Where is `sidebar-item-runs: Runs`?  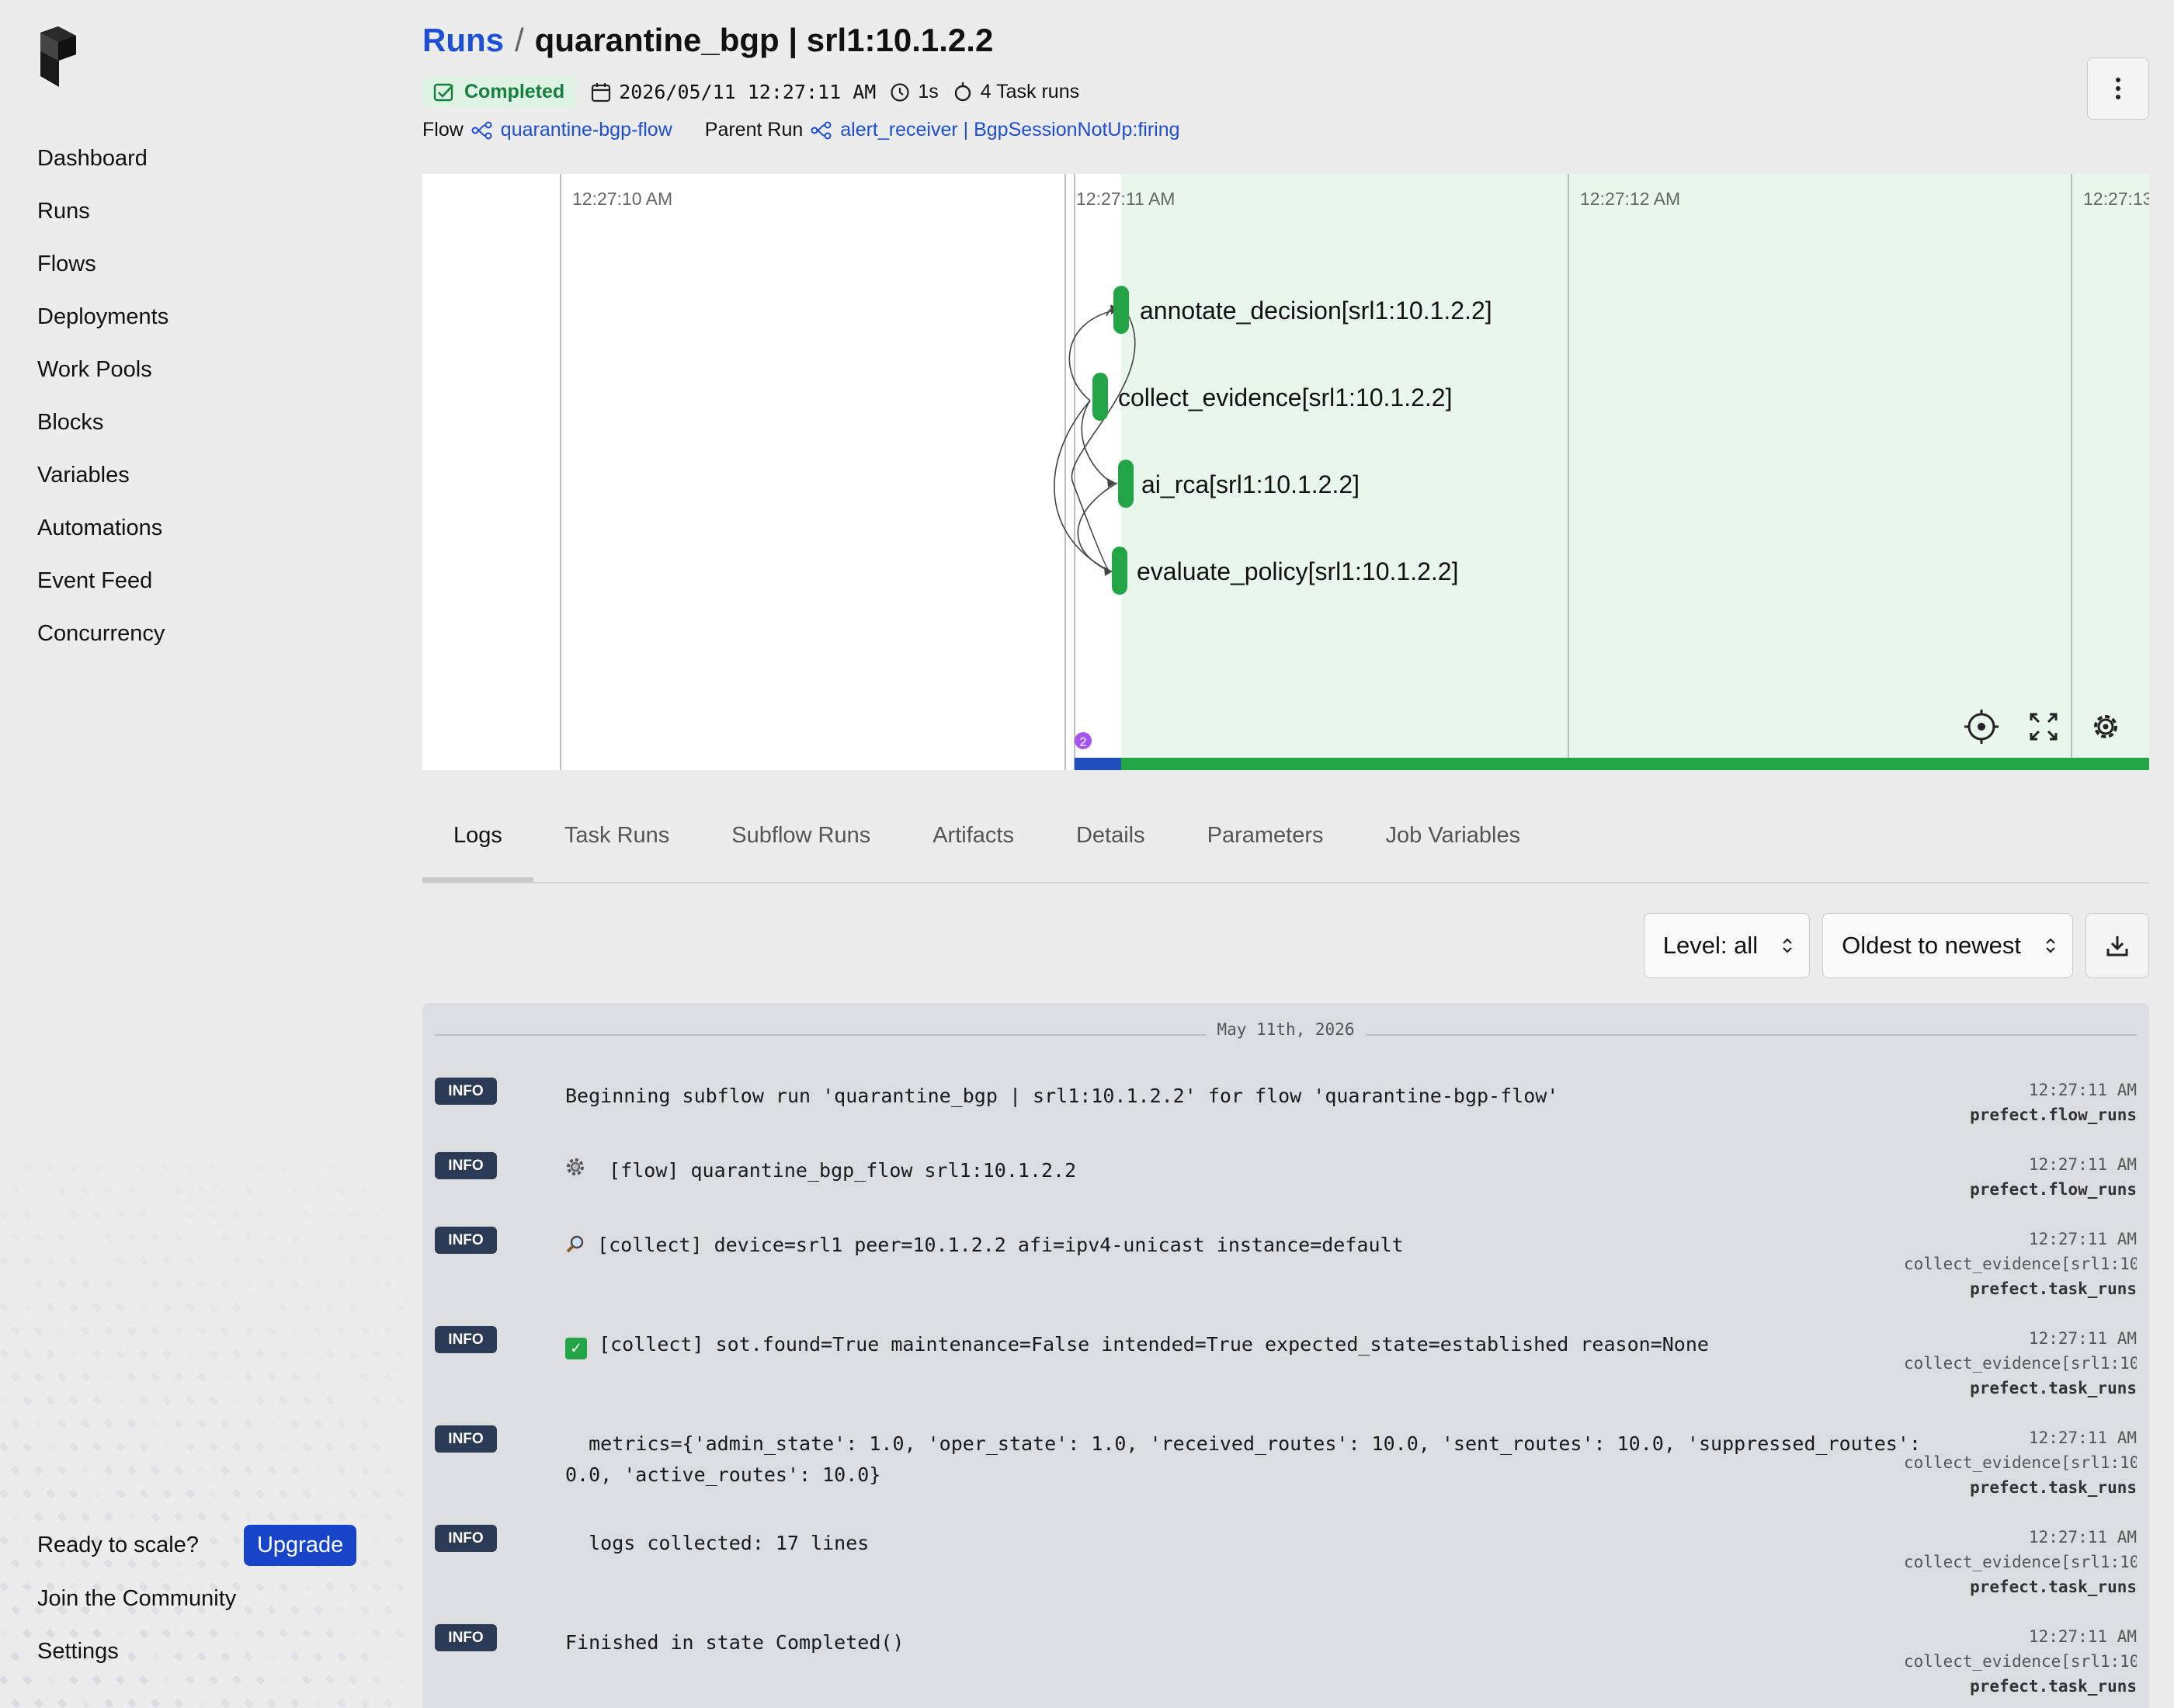 sidebar-item-runs: Runs is located at coordinates (102, 217).